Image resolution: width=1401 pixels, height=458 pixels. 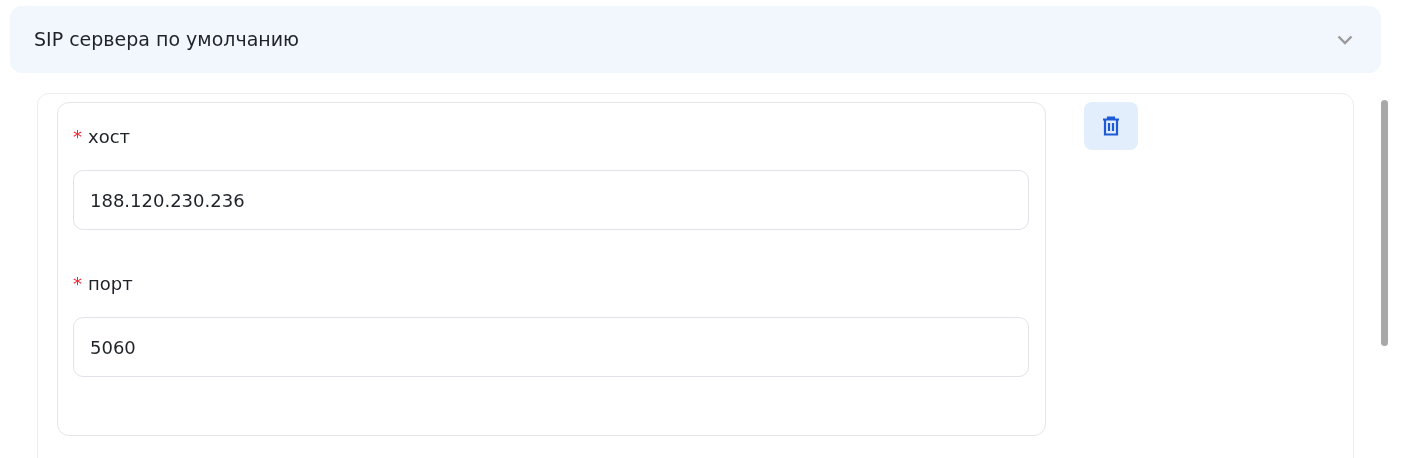 I want to click on section-title: SIP сервера по умолчанию, so click(x=167, y=40).